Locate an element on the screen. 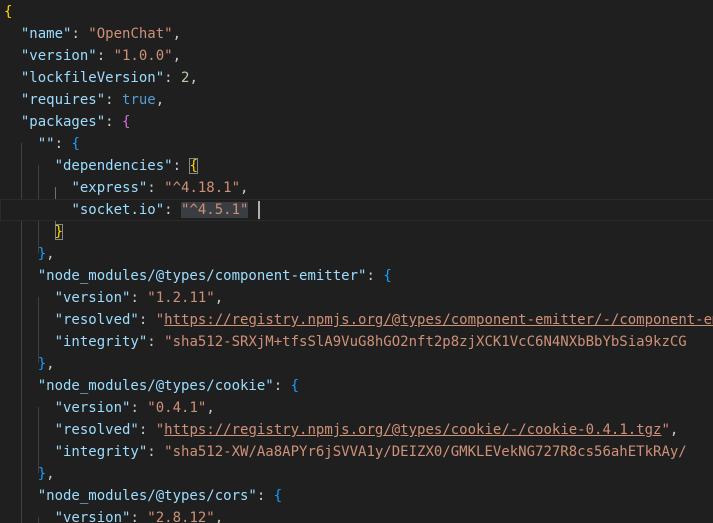 This screenshot has height=523, width=713. code-line: "version": "0.4.1", is located at coordinates (356, 408).